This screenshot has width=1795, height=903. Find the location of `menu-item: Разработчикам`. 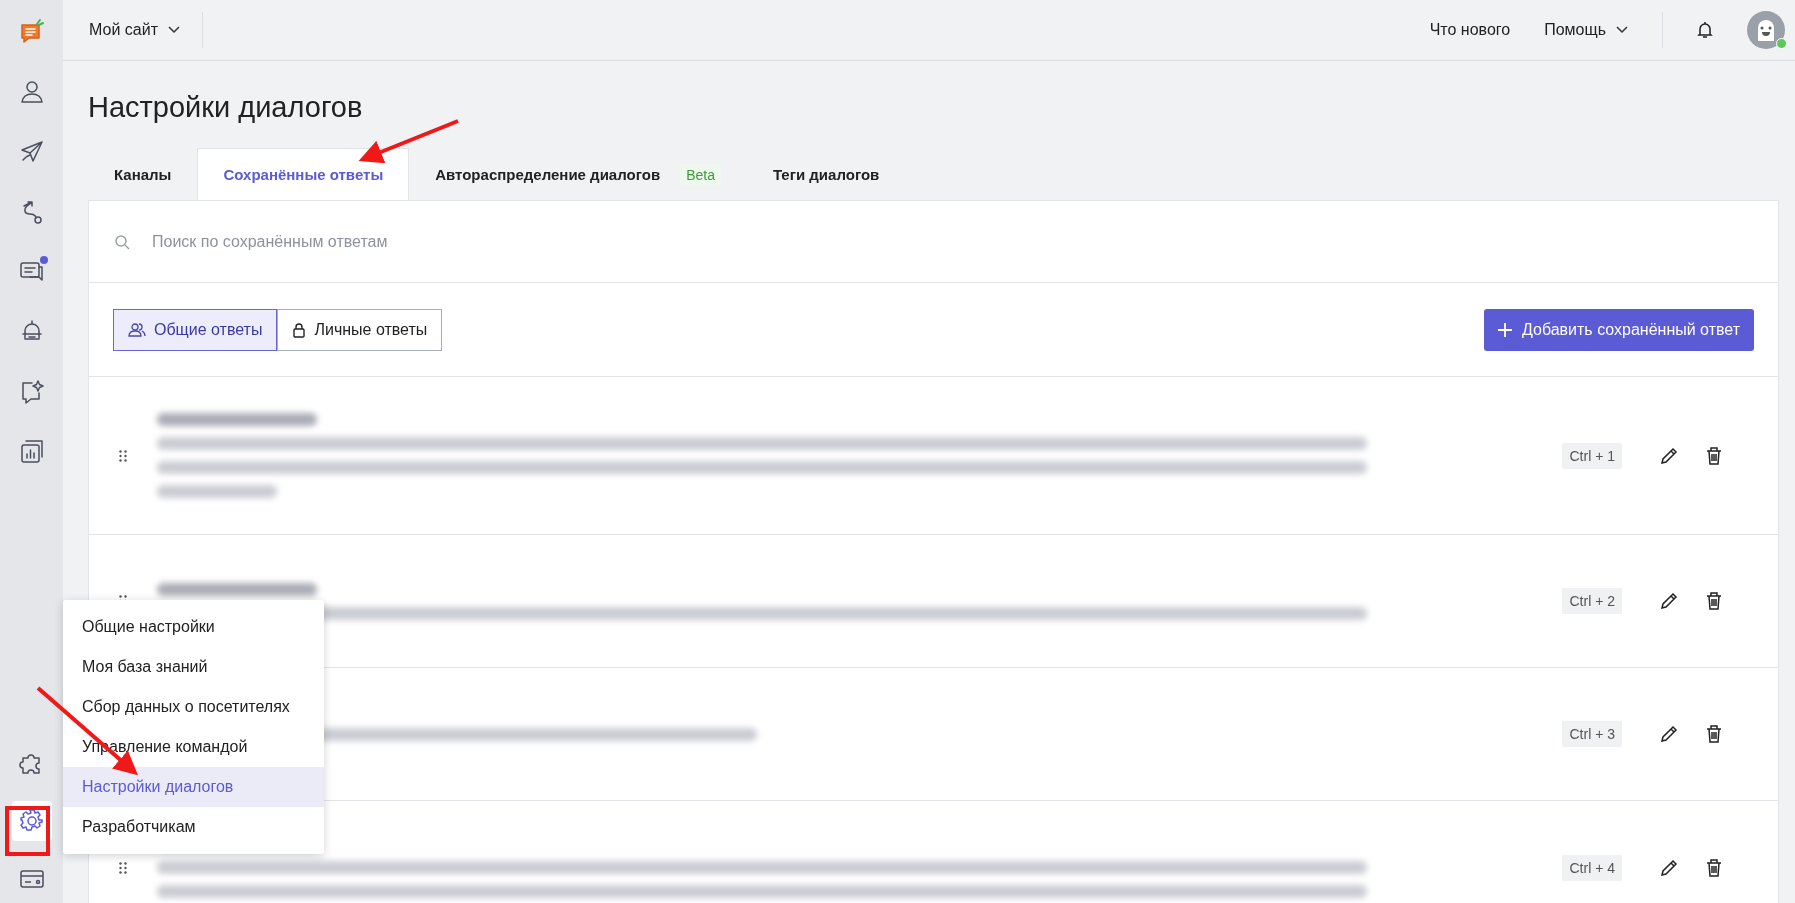

menu-item: Разработчикам is located at coordinates (193, 827).